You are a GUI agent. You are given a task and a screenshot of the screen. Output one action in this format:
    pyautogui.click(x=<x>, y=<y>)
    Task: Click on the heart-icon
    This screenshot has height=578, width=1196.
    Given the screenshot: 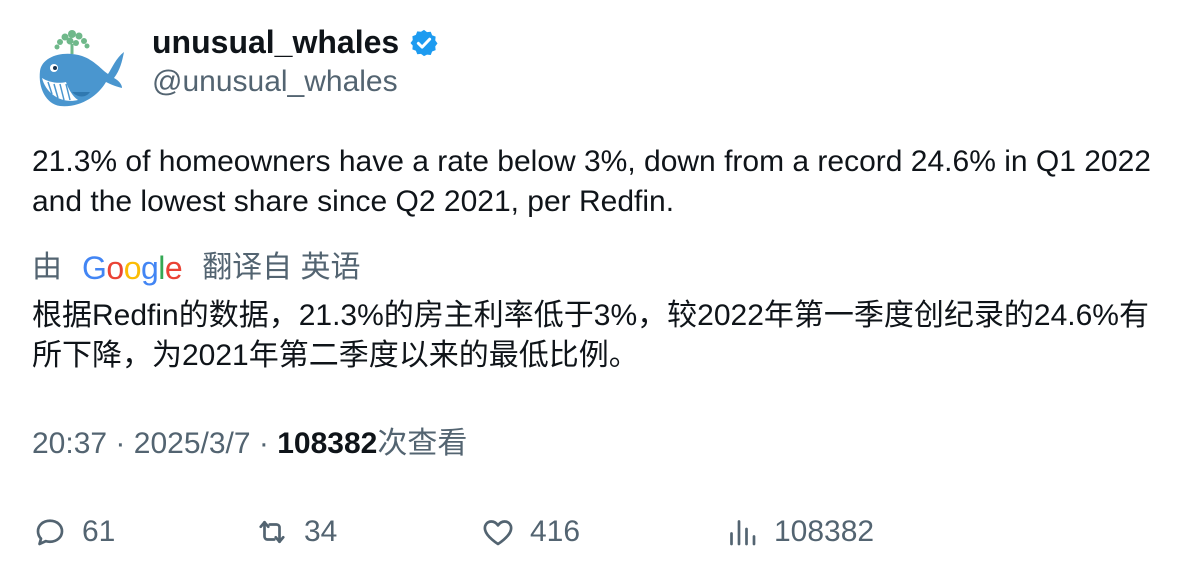 What is the action you would take?
    pyautogui.click(x=498, y=533)
    